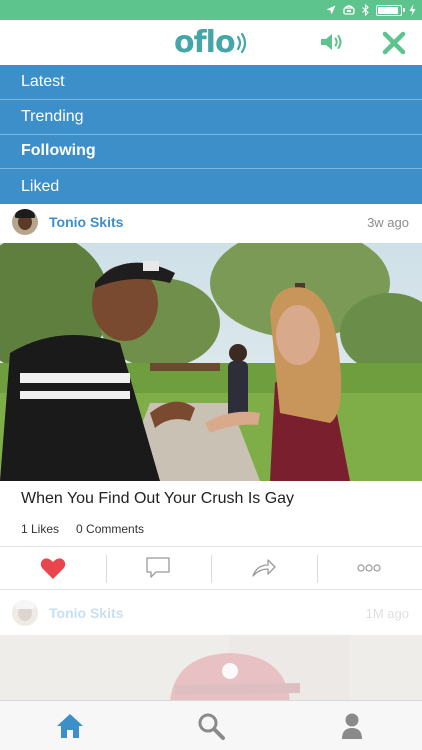 Image resolution: width=422 pixels, height=750 pixels. I want to click on tab-search, so click(211, 725).